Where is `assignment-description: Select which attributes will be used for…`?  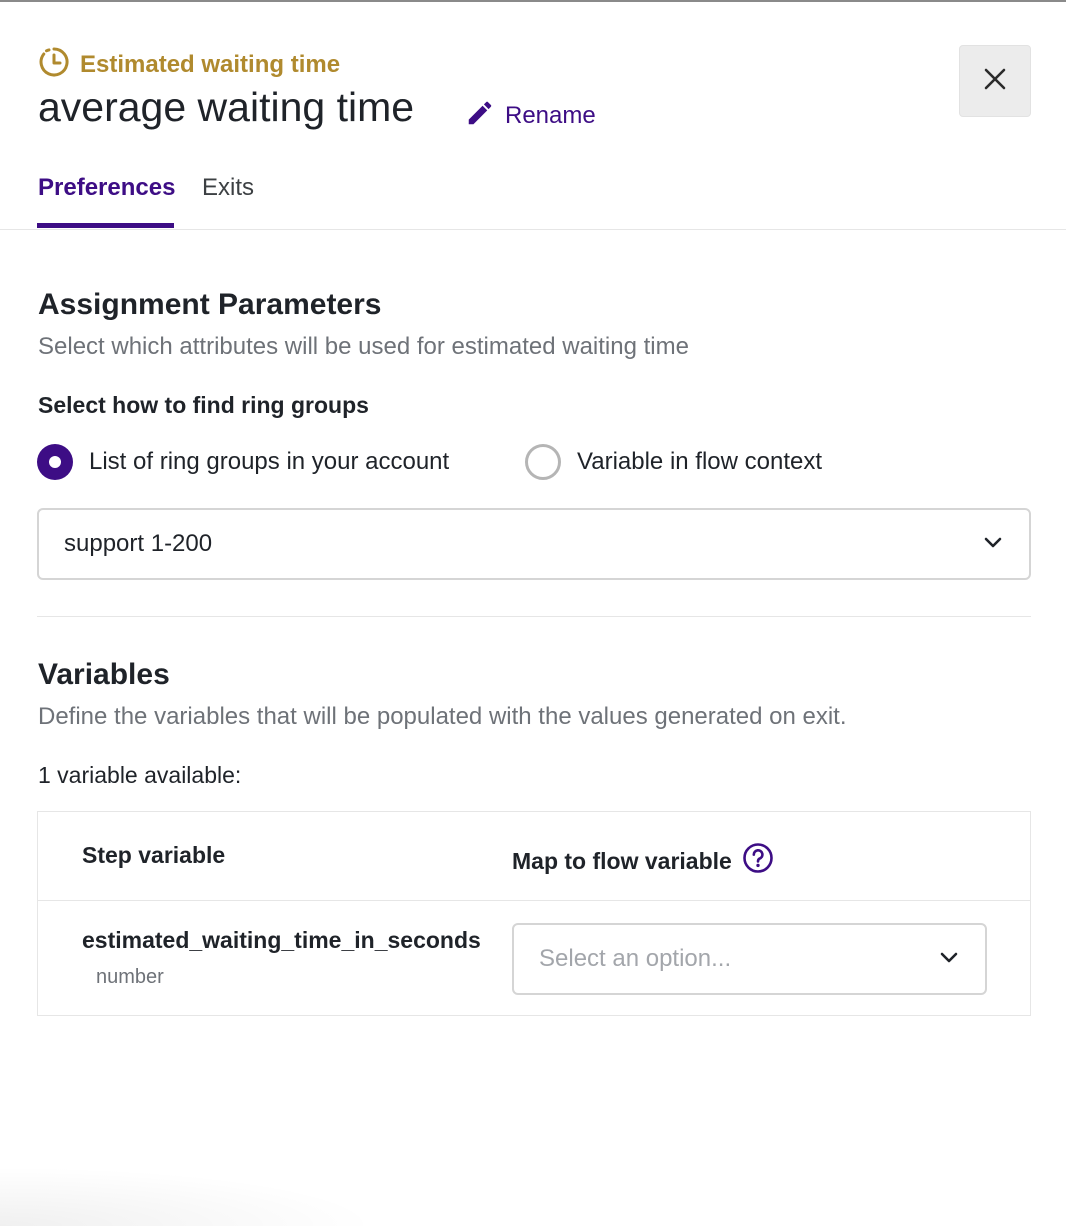 assignment-description: Select which attributes will be used for… is located at coordinates (363, 346).